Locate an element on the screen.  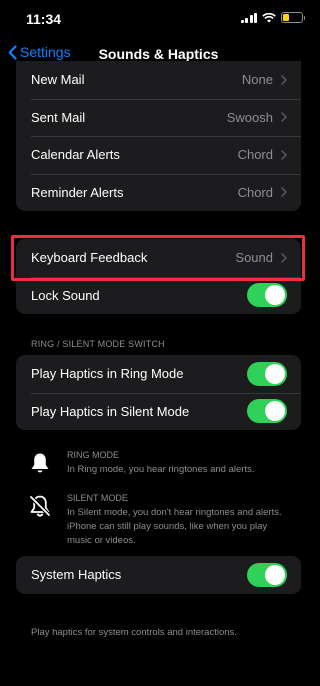
status-time: 11:34 is located at coordinates (44, 19).